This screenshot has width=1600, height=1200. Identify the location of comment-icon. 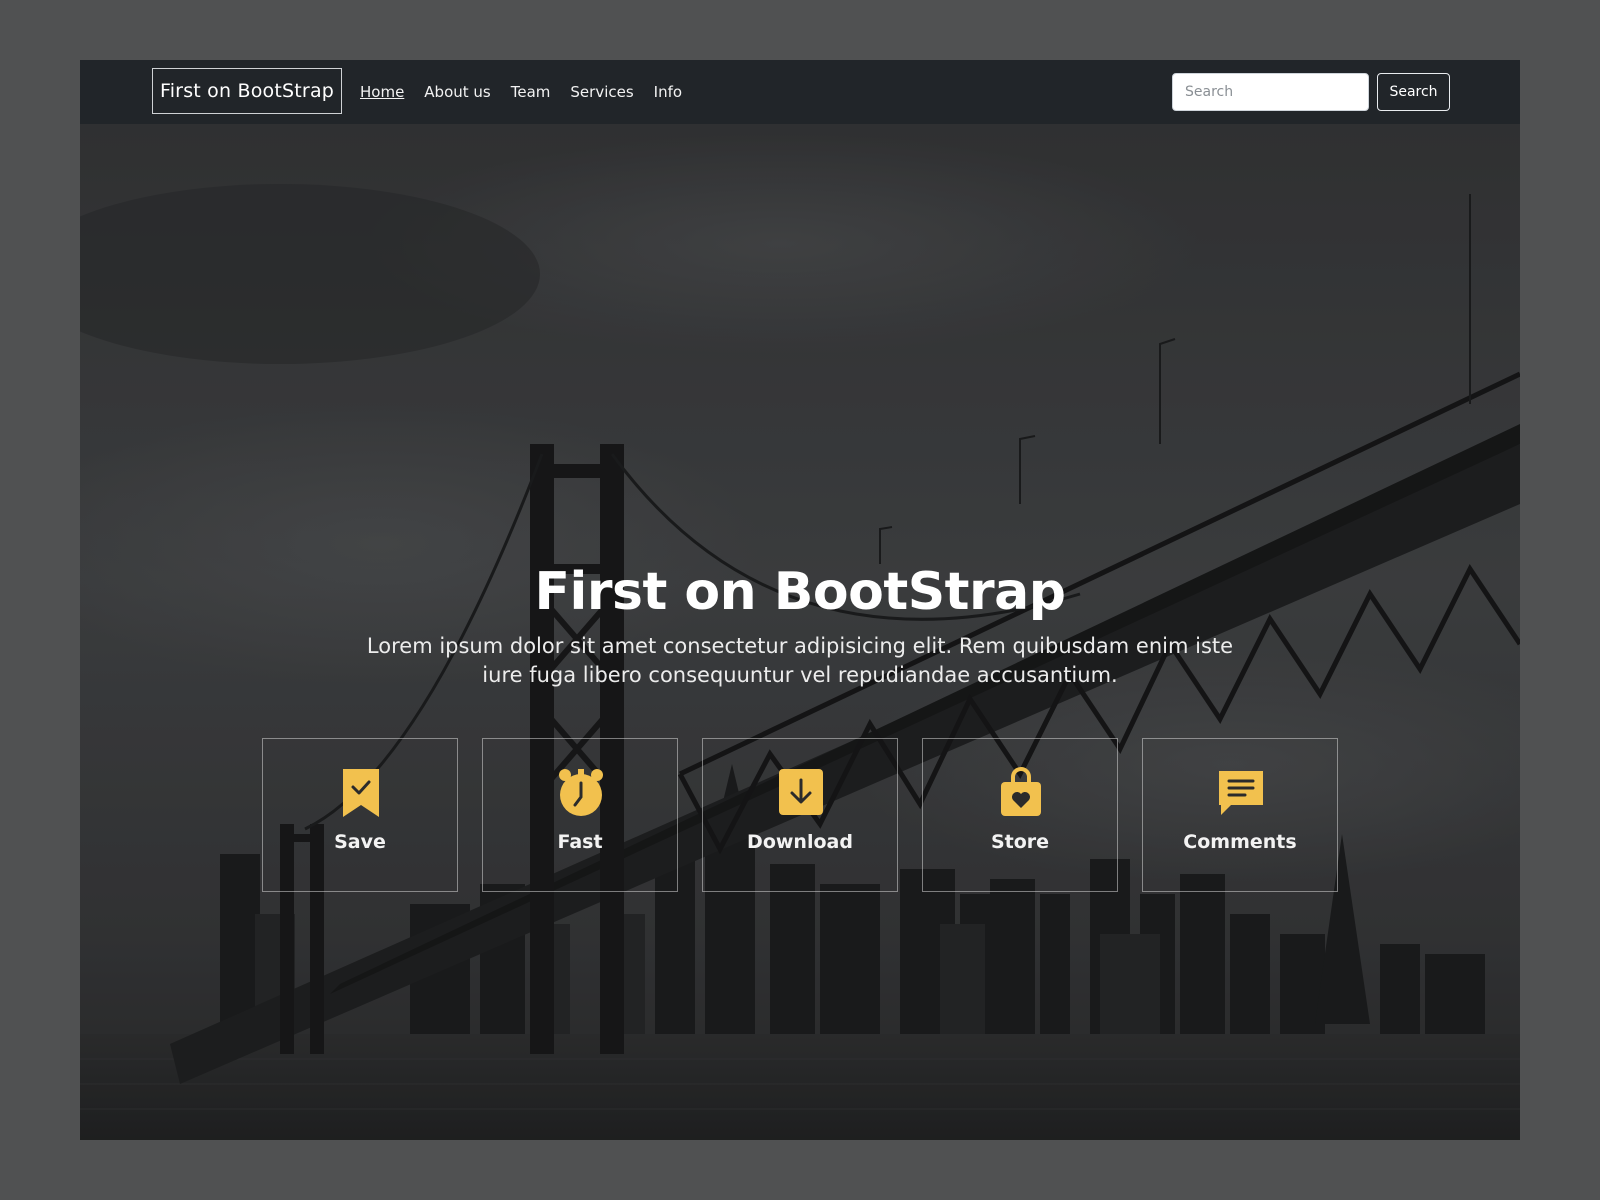
(1241, 793).